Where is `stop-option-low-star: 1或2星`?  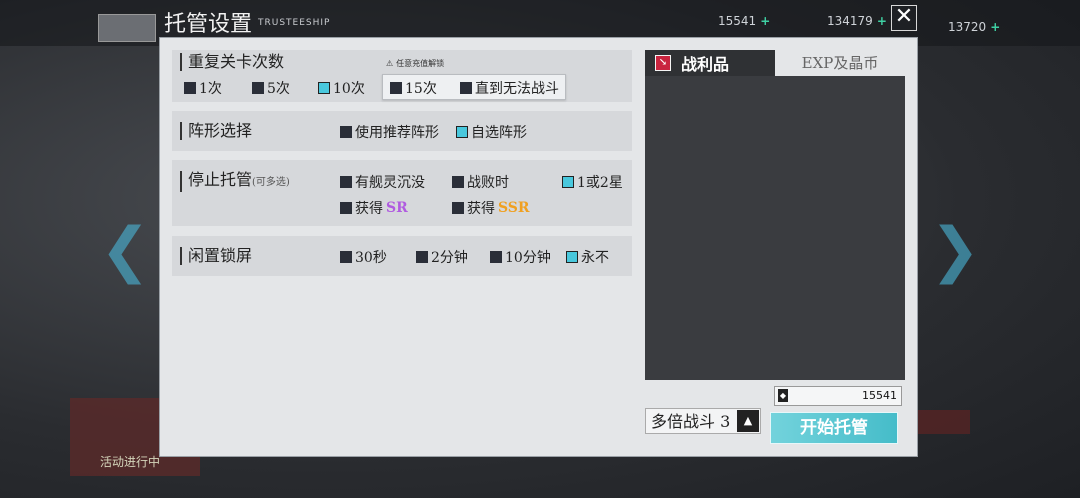
stop-option-low-star: 1或2星 is located at coordinates (592, 182).